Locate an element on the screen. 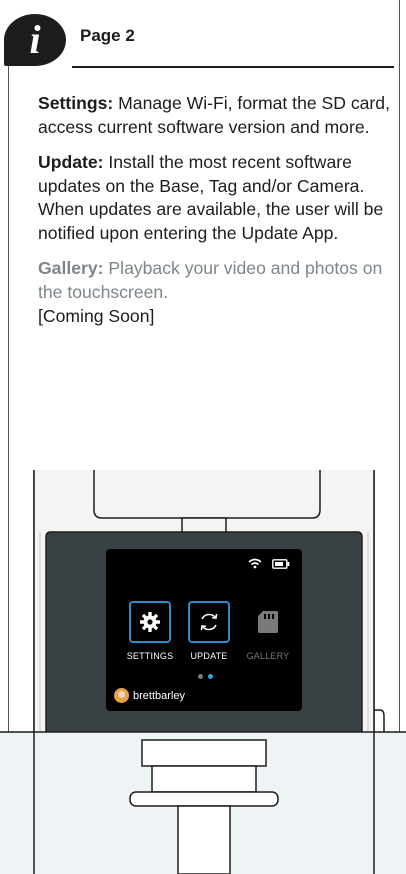  gallery-app-label: GALLERY is located at coordinates (268, 656).